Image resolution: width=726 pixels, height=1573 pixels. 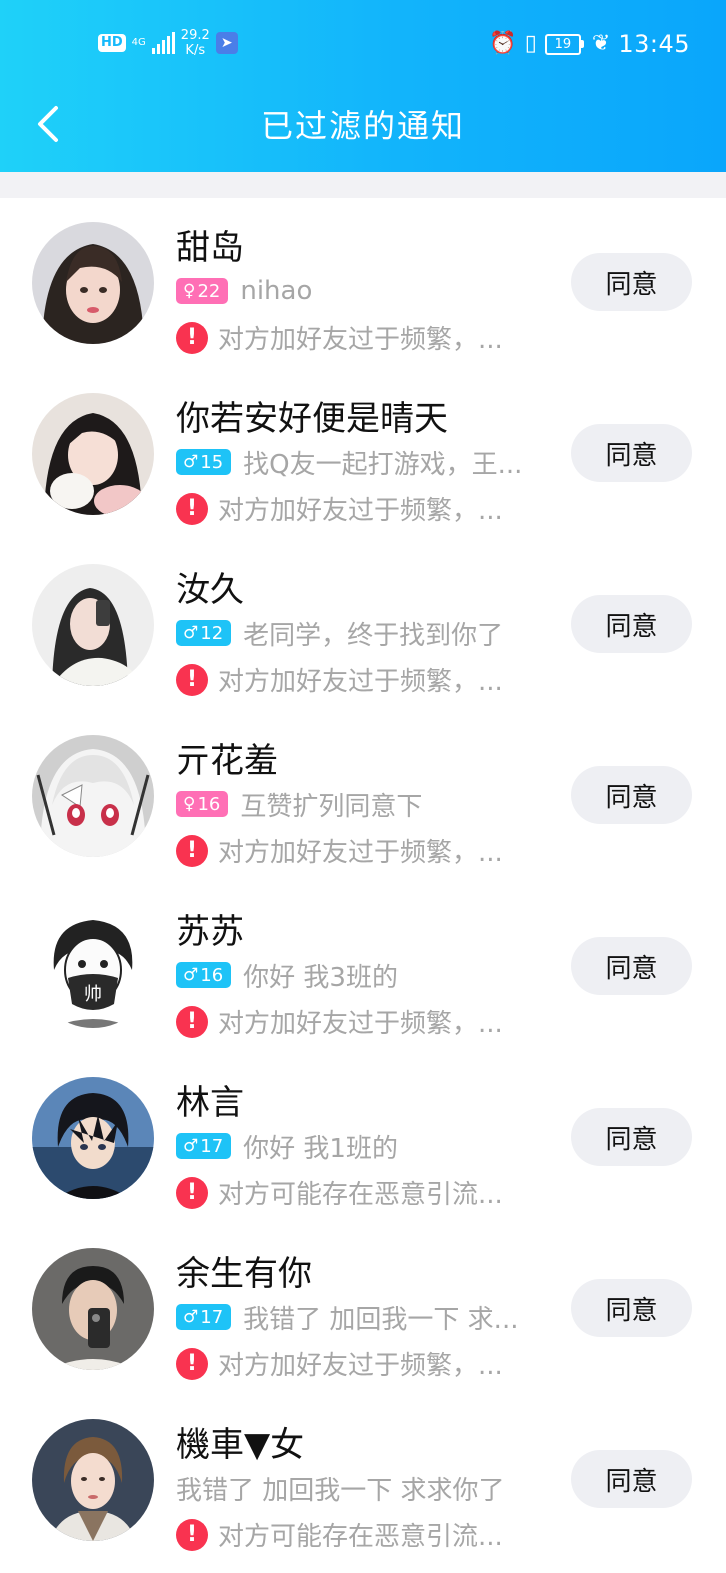 I want to click on list-item: 亓花羞 ♀ 16 互赞扩列同意下 ! 对方加好友过于频繁，... 同意, so click(x=363, y=796).